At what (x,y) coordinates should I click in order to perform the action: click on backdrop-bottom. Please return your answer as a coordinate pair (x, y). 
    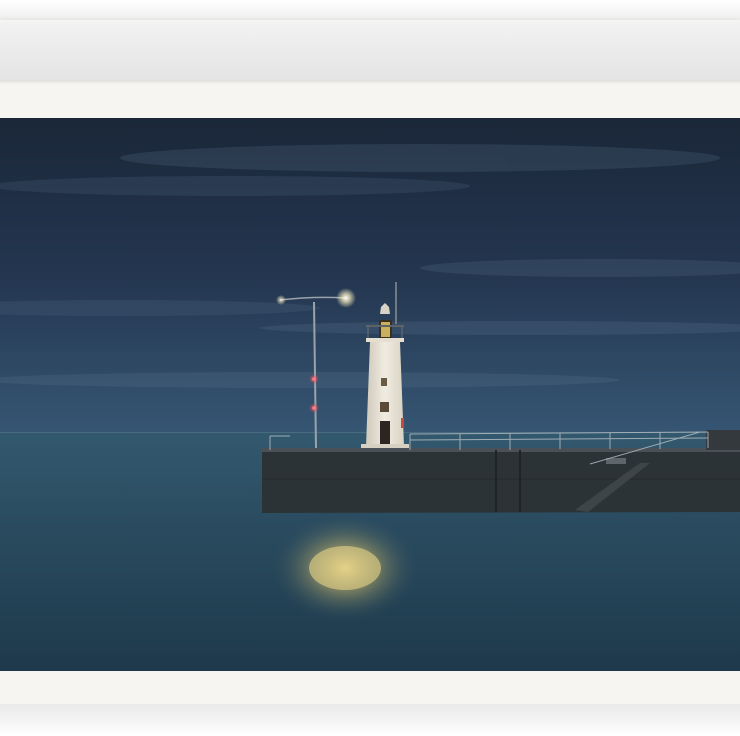
    Looking at the image, I should click on (370, 720).